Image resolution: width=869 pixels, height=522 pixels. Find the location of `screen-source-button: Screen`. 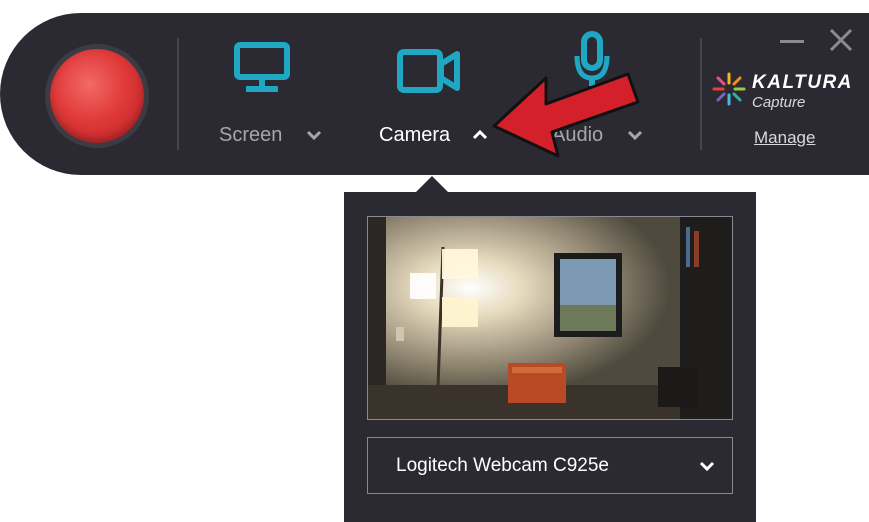

screen-source-button: Screen is located at coordinates (275, 87).